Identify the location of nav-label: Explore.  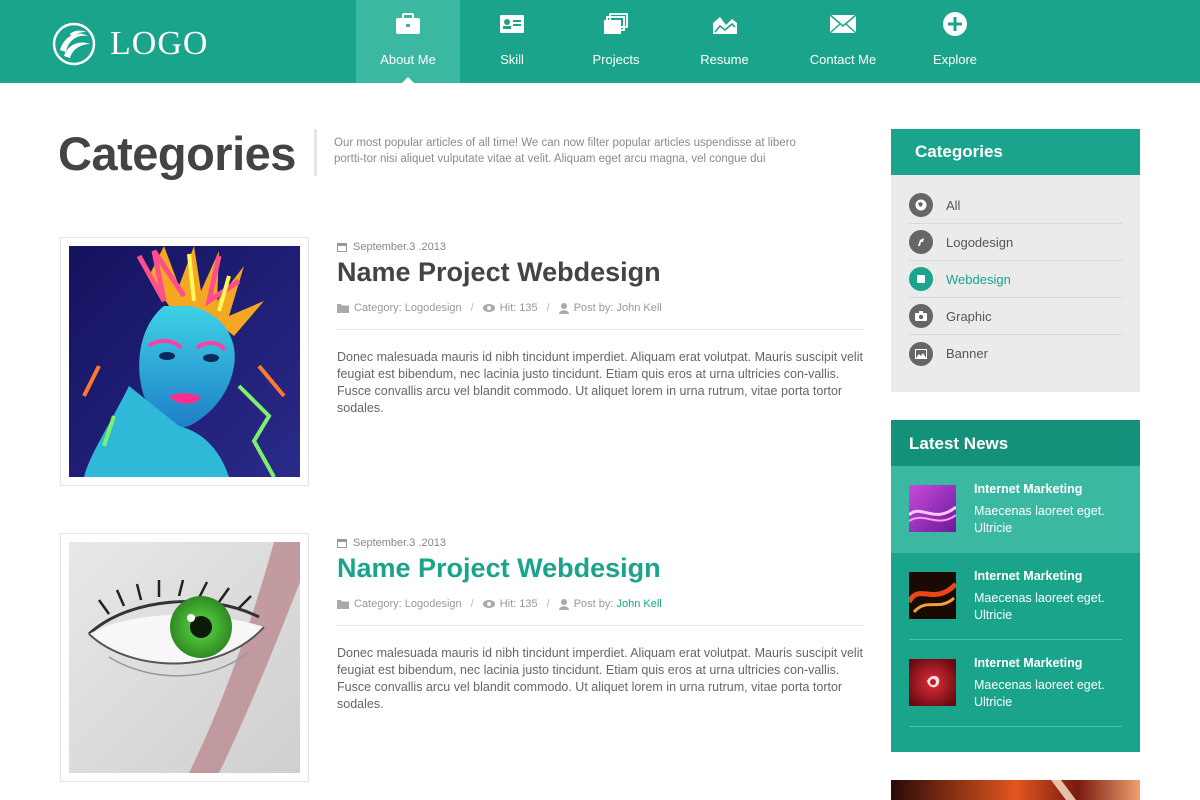
(955, 59).